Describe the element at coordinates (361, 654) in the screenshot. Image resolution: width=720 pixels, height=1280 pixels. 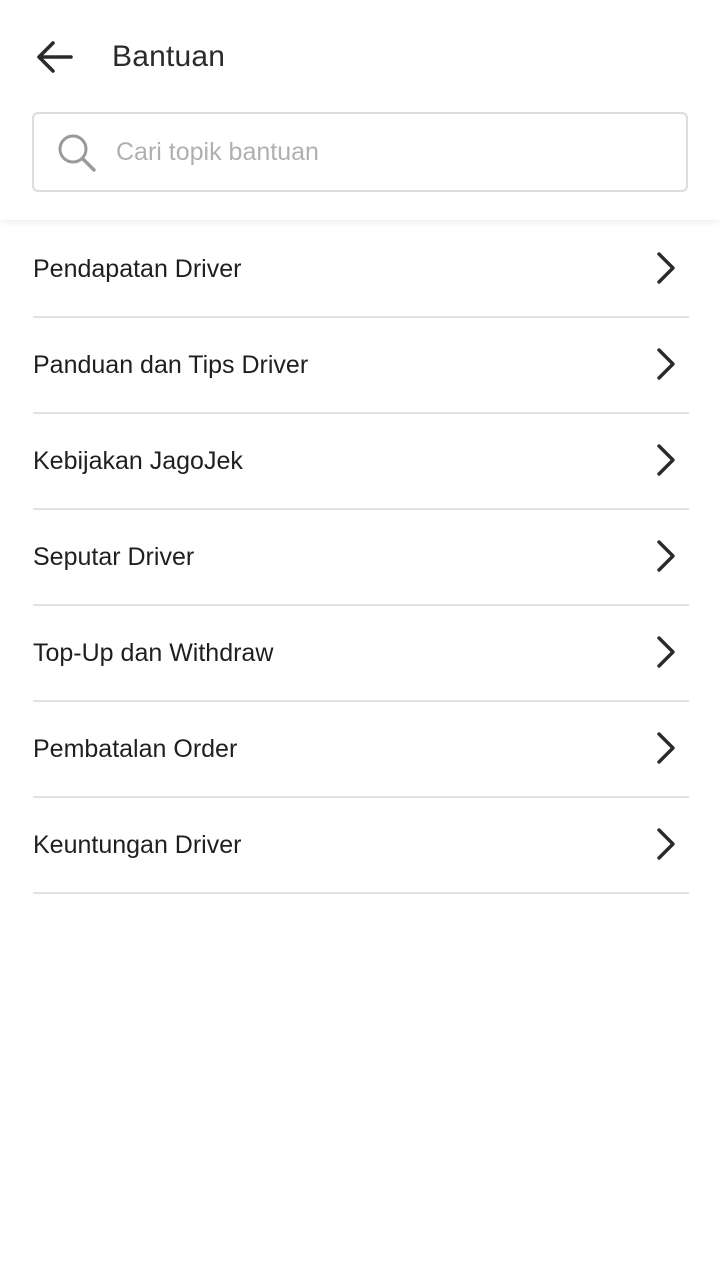
I see `topic-item-top-up-dan-withdraw: Top-Up dan Withdraw` at that location.